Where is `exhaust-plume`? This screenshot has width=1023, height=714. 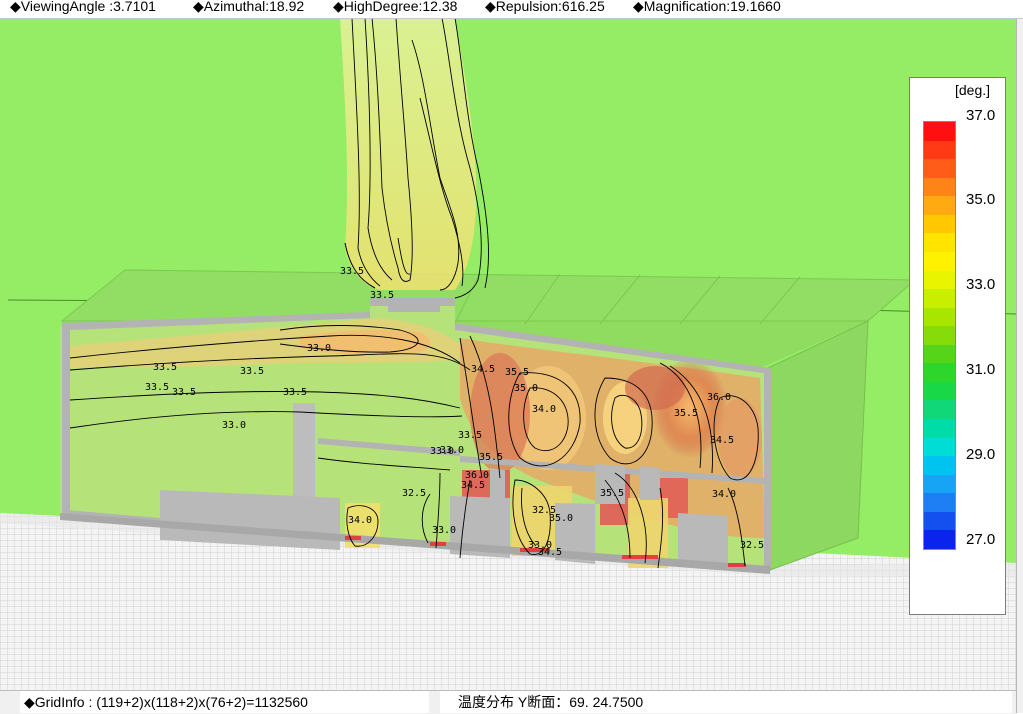 exhaust-plume is located at coordinates (414, 158).